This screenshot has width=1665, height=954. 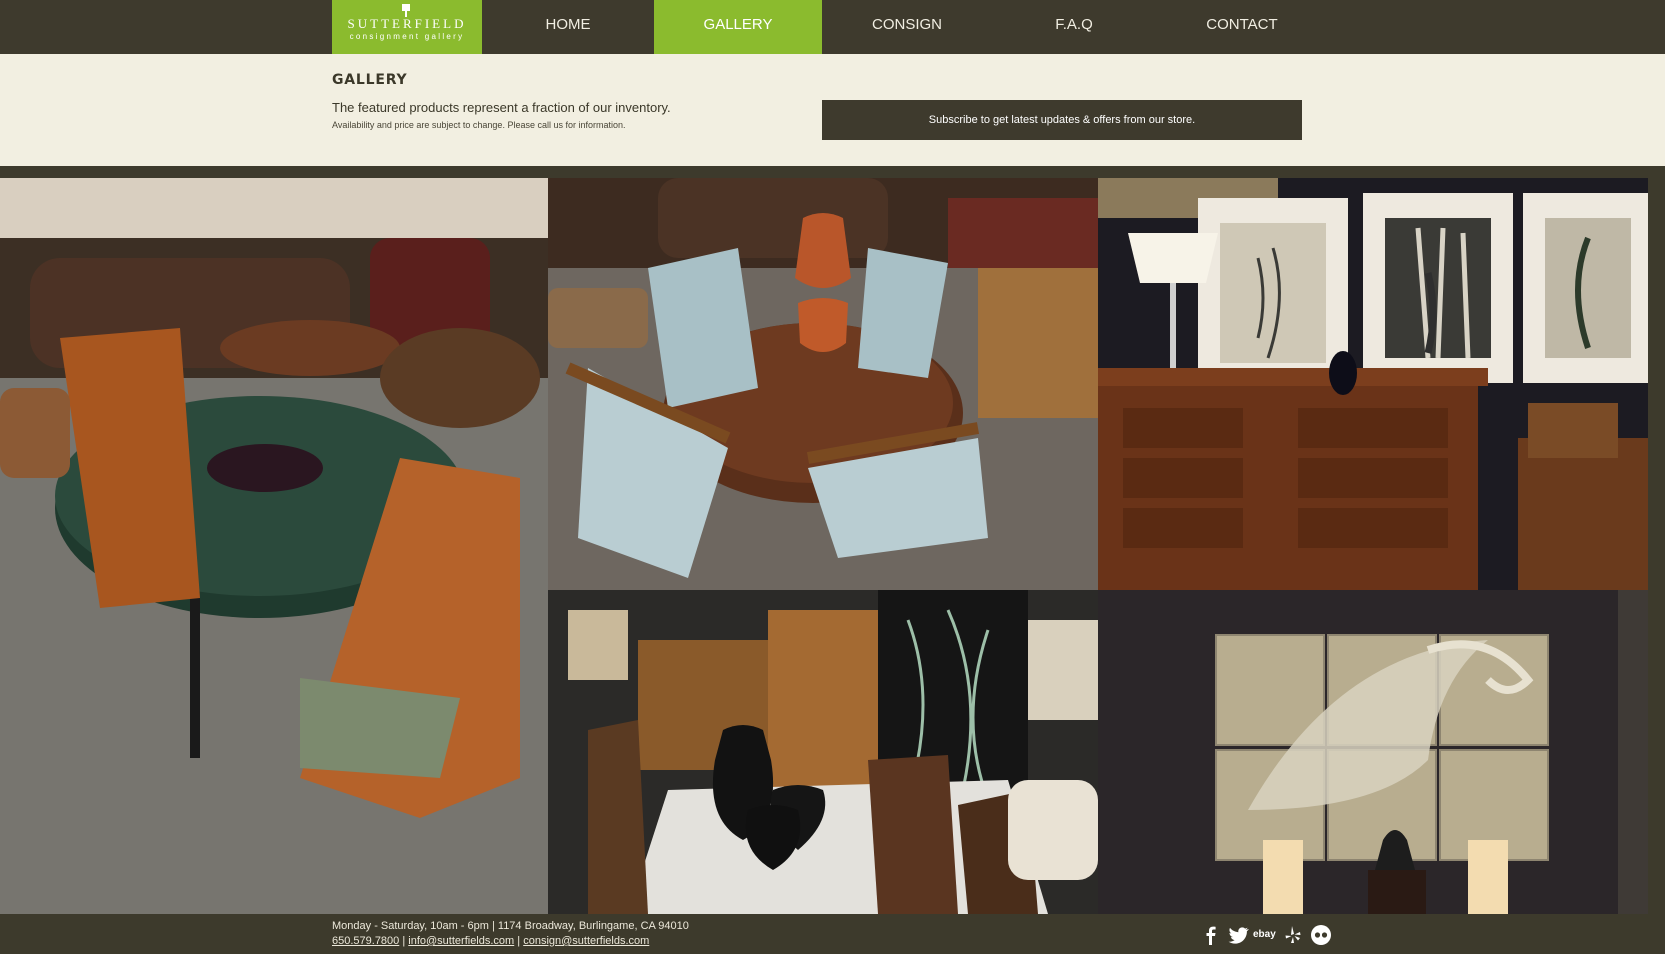 I want to click on gallery-photo-leaf-art, so click(x=1373, y=752).